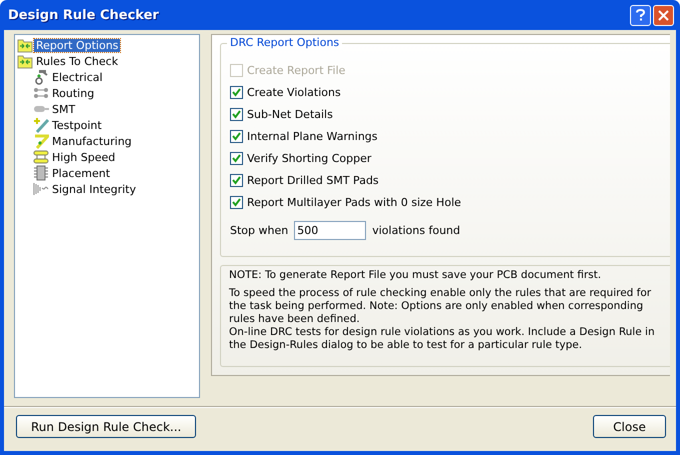 The image size is (680, 455). What do you see at coordinates (77, 45) in the screenshot?
I see `tree-item: Report Options` at bounding box center [77, 45].